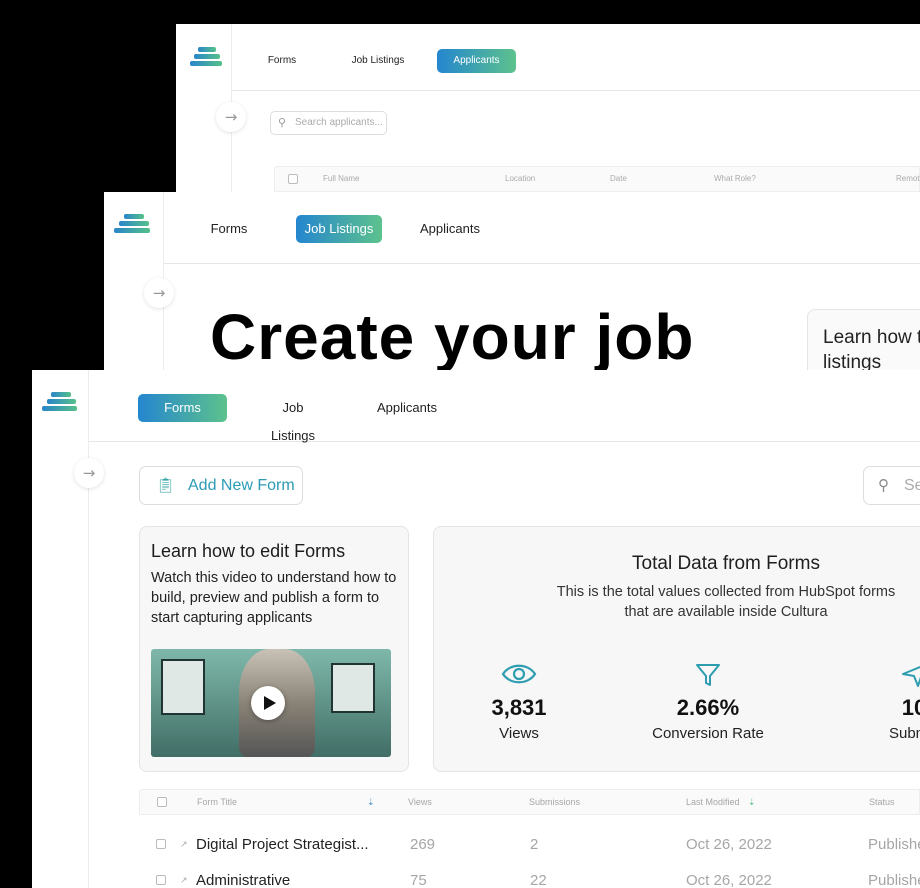 The image size is (920, 888). I want to click on stat-value: 10, so click(910, 707).